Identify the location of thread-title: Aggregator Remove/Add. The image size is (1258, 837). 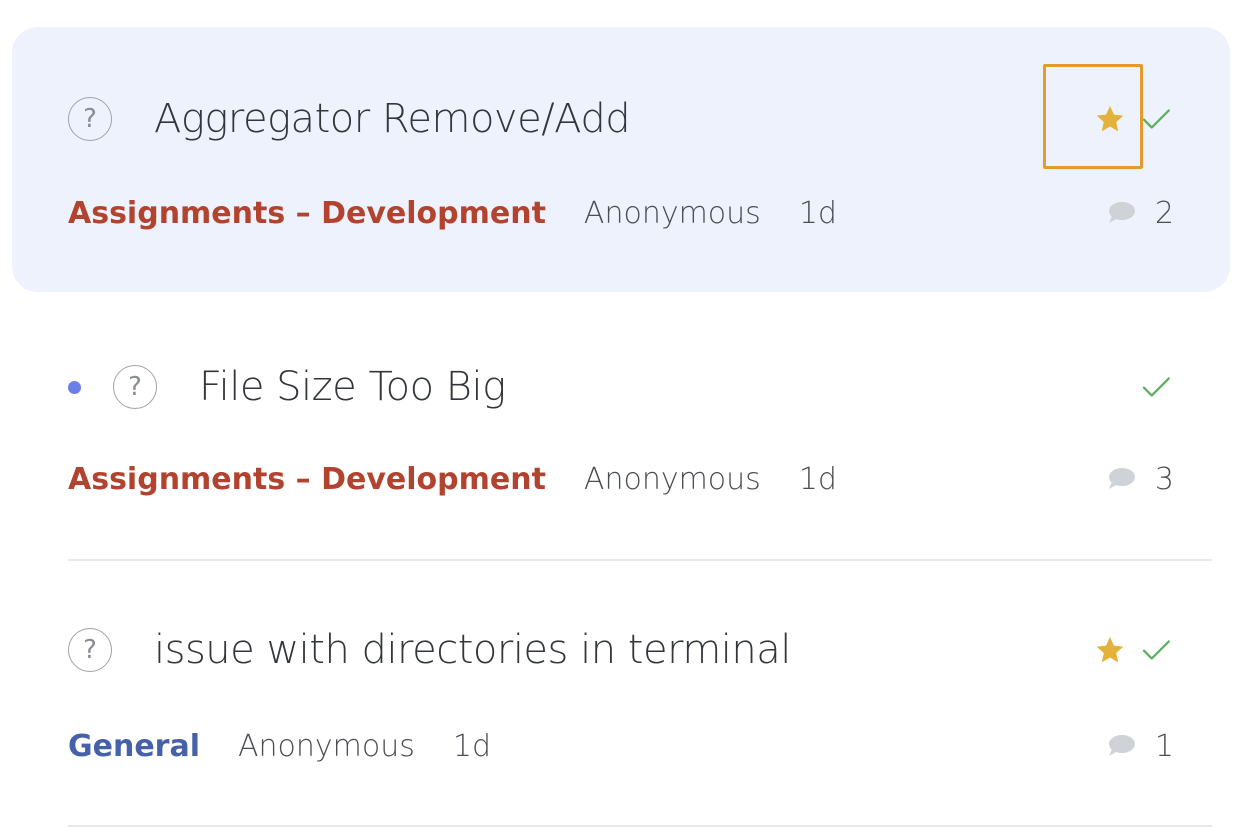
(623, 119).